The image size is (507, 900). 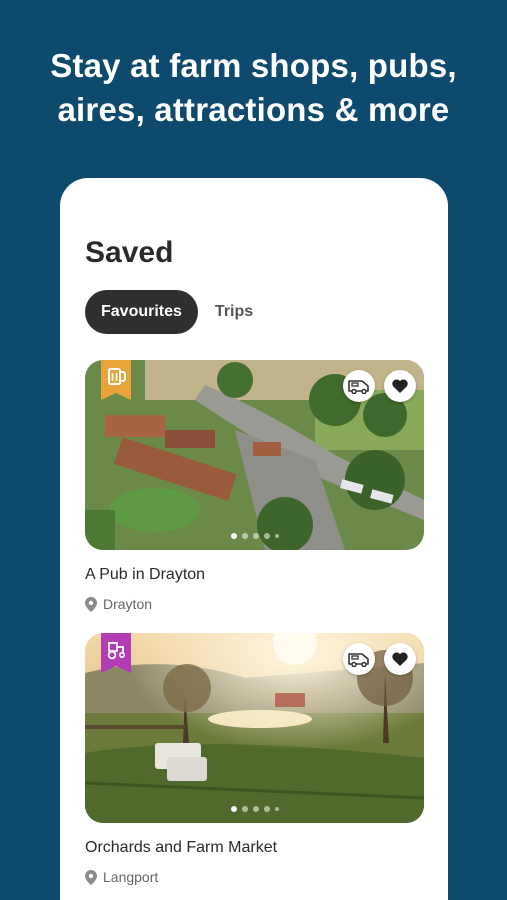 I want to click on saved-tabs: Favourites Trips, so click(x=169, y=312).